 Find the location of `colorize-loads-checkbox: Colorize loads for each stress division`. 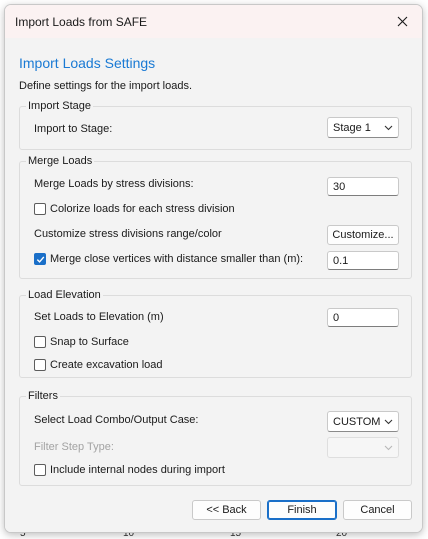

colorize-loads-checkbox: Colorize loads for each stress division is located at coordinates (134, 209).